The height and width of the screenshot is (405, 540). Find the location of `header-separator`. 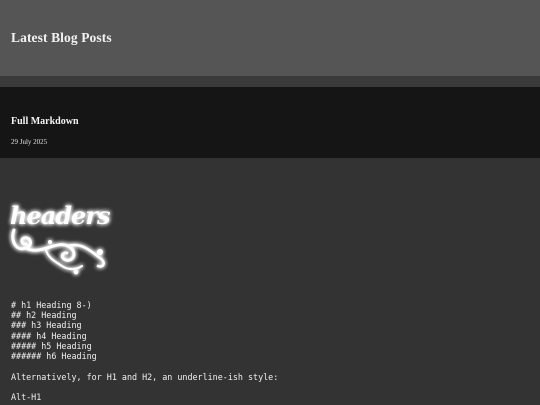

header-separator is located at coordinates (270, 81).